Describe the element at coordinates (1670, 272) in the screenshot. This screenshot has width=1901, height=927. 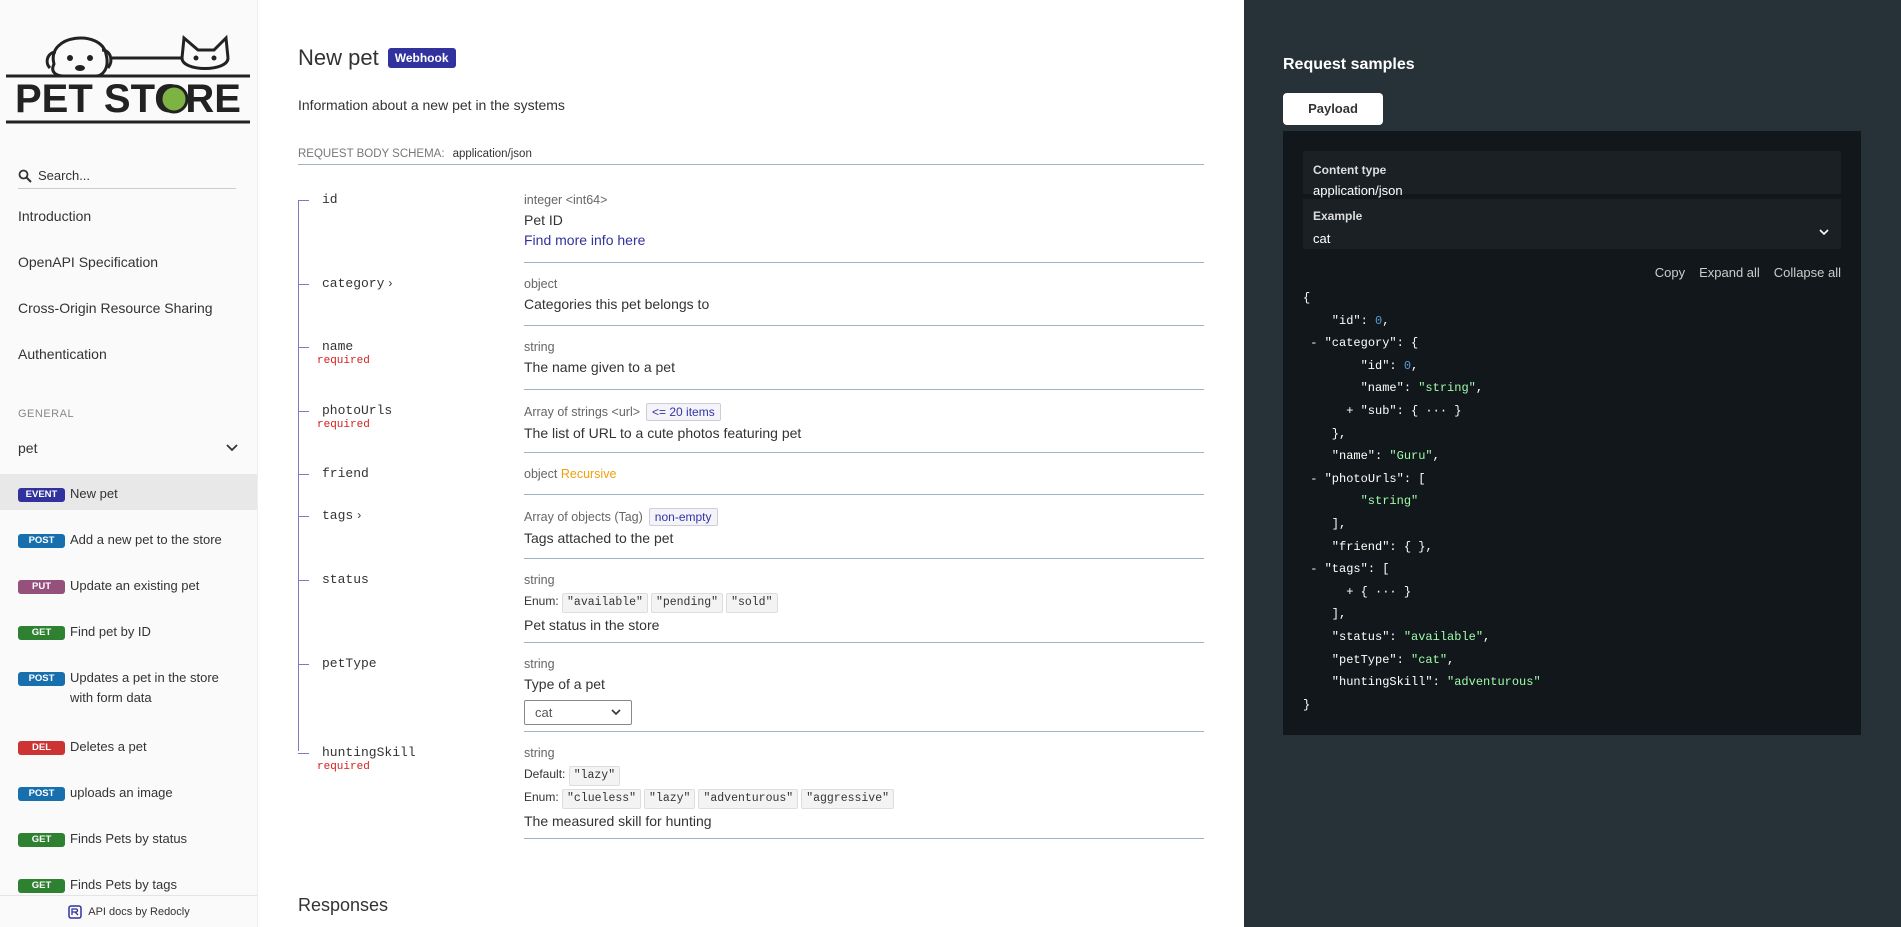
I see `copy-button: Copy` at that location.